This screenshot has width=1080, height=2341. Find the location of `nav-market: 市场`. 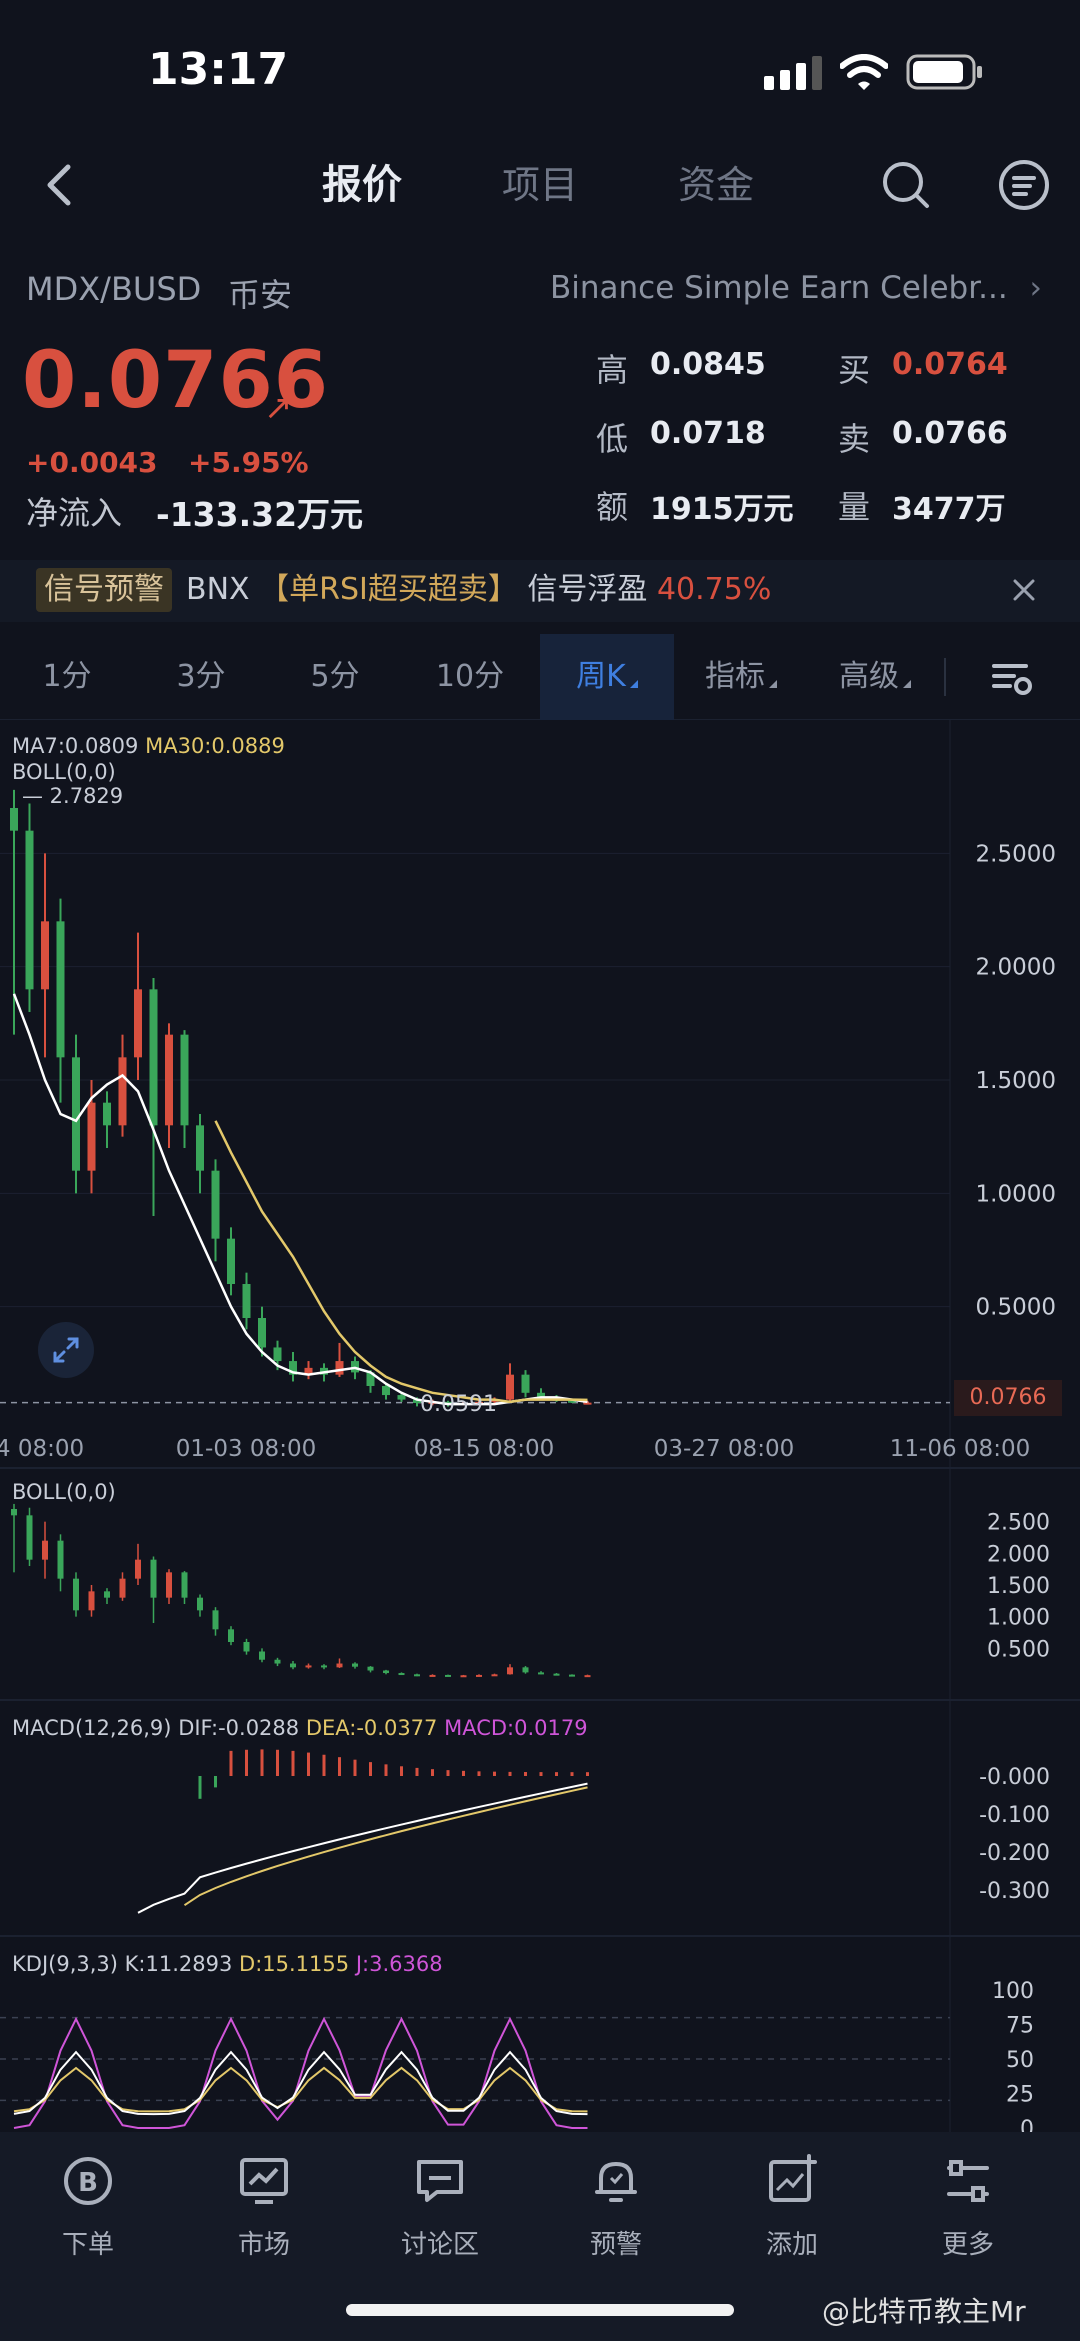

nav-market: 市场 is located at coordinates (264, 2216).